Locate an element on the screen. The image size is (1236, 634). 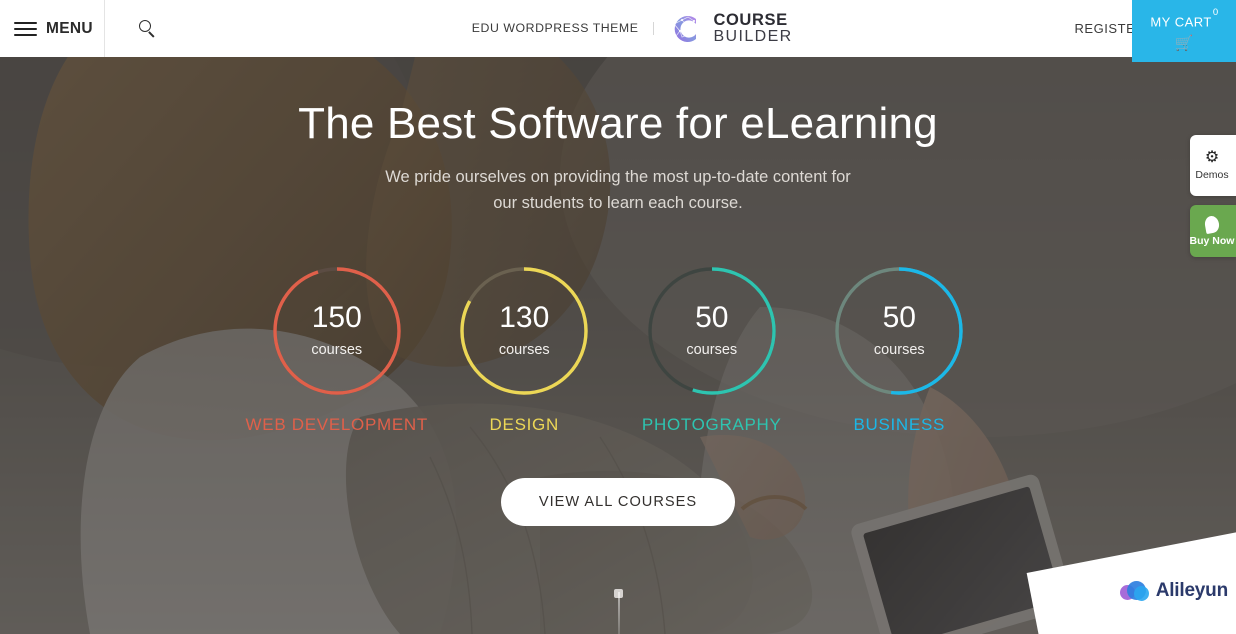
progress-ring: 130 courses is located at coordinates (524, 331).